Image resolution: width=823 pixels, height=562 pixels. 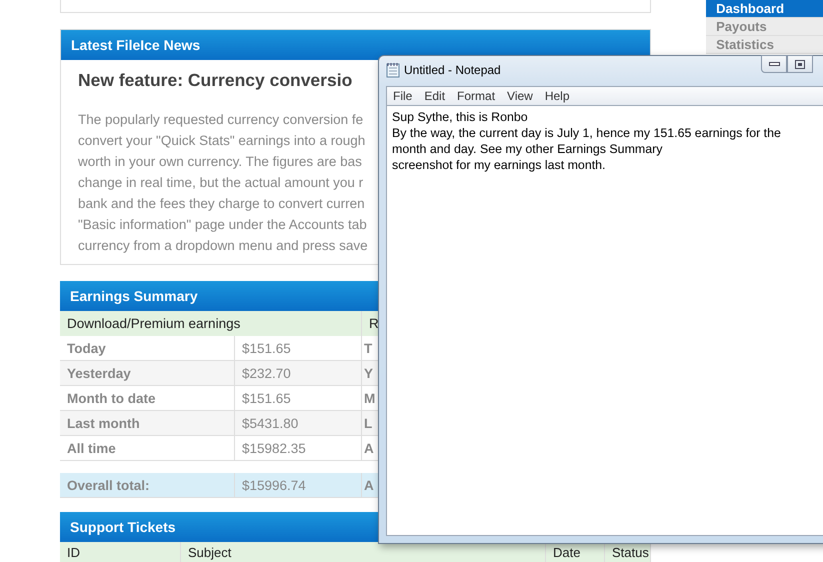 I want to click on panel-title: Support Tickets, so click(x=123, y=527).